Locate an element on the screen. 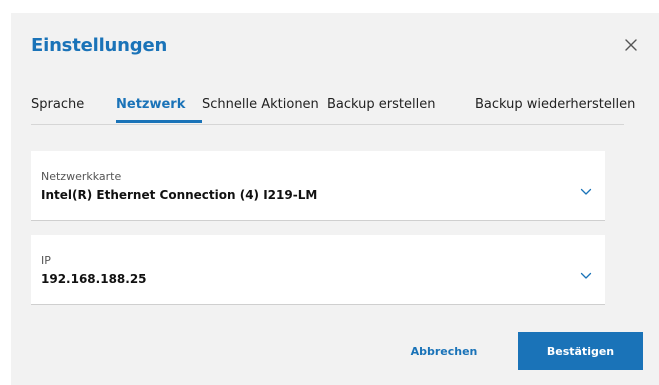  network-card-label: Netzwerkkarte is located at coordinates (81, 176).